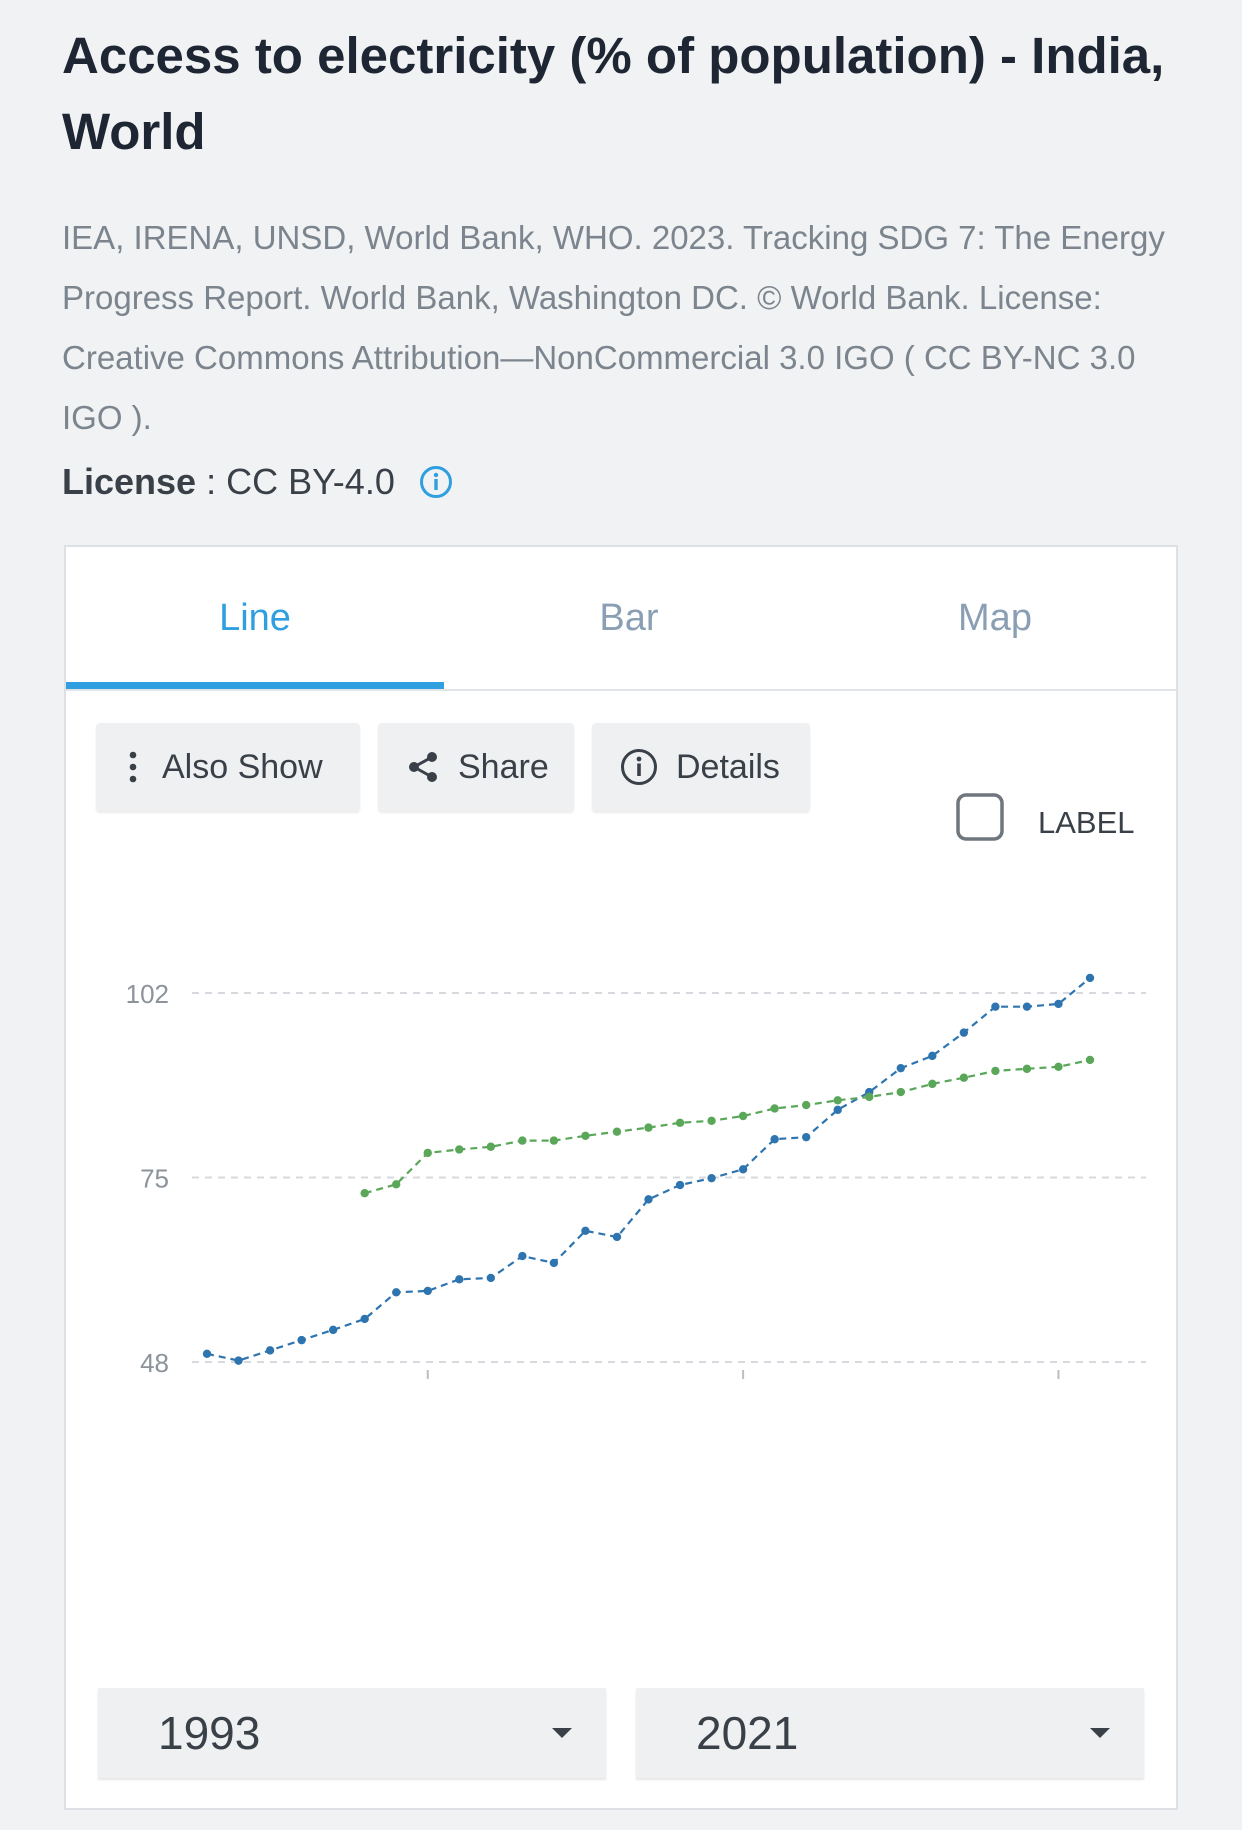  I want to click on license-label: License, so click(129, 481).